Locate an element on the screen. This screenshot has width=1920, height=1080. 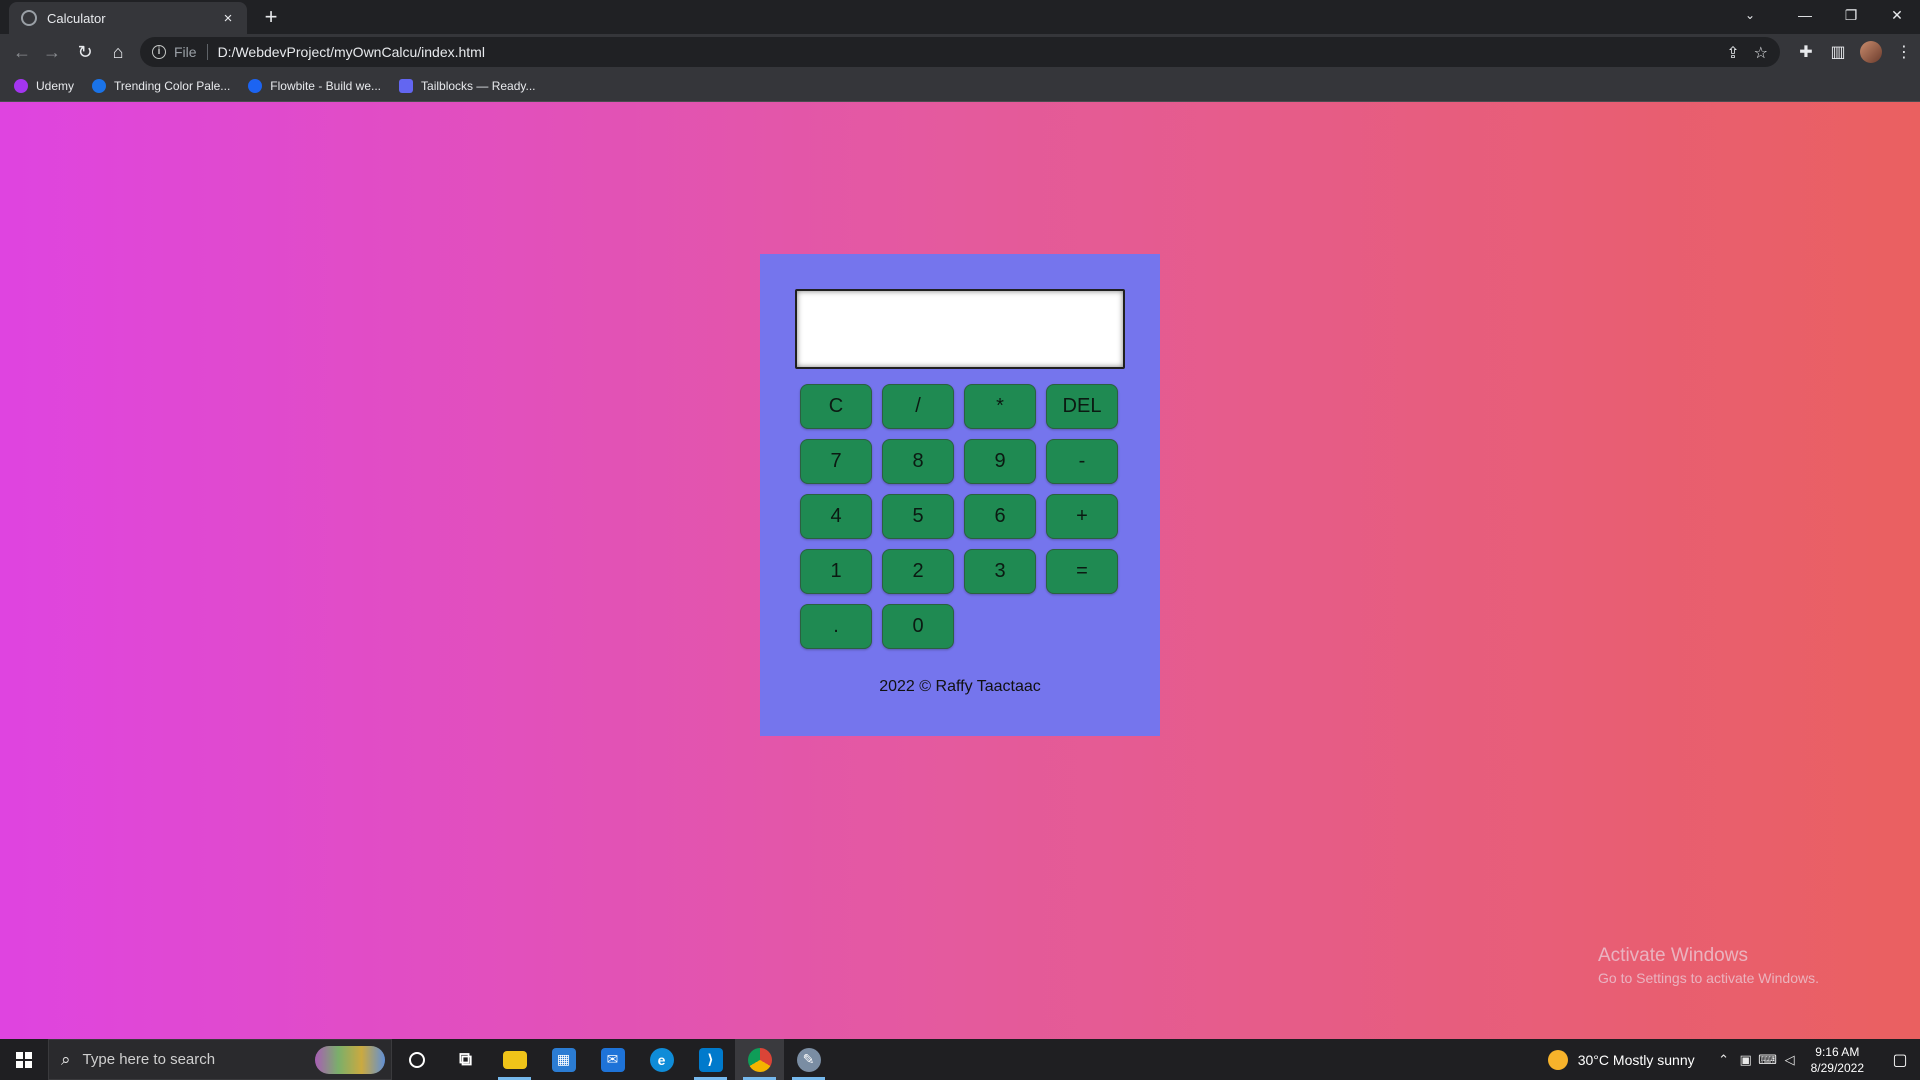
close-tab-icon: × is located at coordinates (228, 18).